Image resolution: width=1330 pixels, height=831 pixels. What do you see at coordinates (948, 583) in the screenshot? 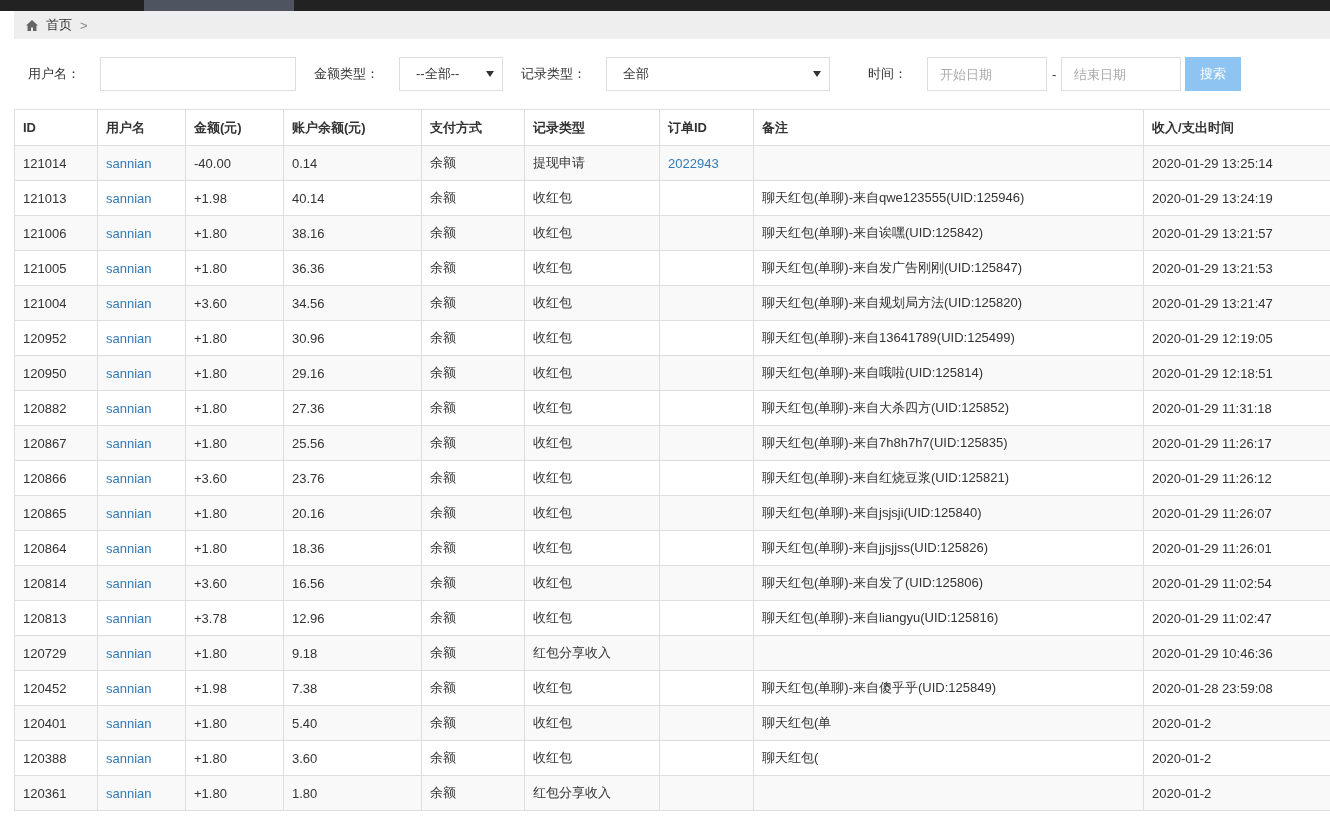
I see `table-cell: 聊天红包(单聊)-来自发了(UID:125806)` at bounding box center [948, 583].